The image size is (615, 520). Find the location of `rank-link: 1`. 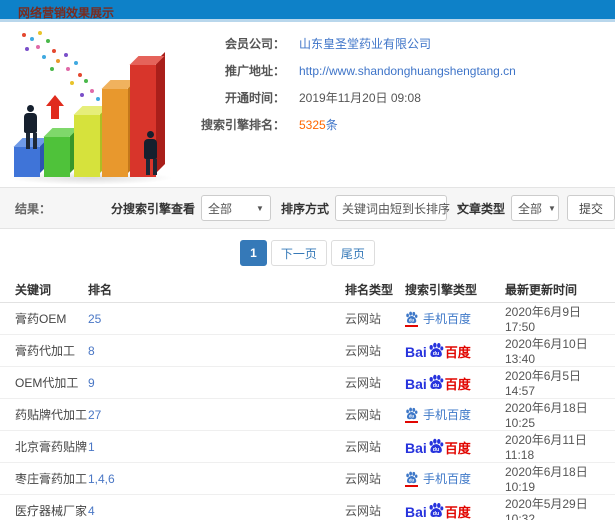

rank-link: 1 is located at coordinates (216, 447).